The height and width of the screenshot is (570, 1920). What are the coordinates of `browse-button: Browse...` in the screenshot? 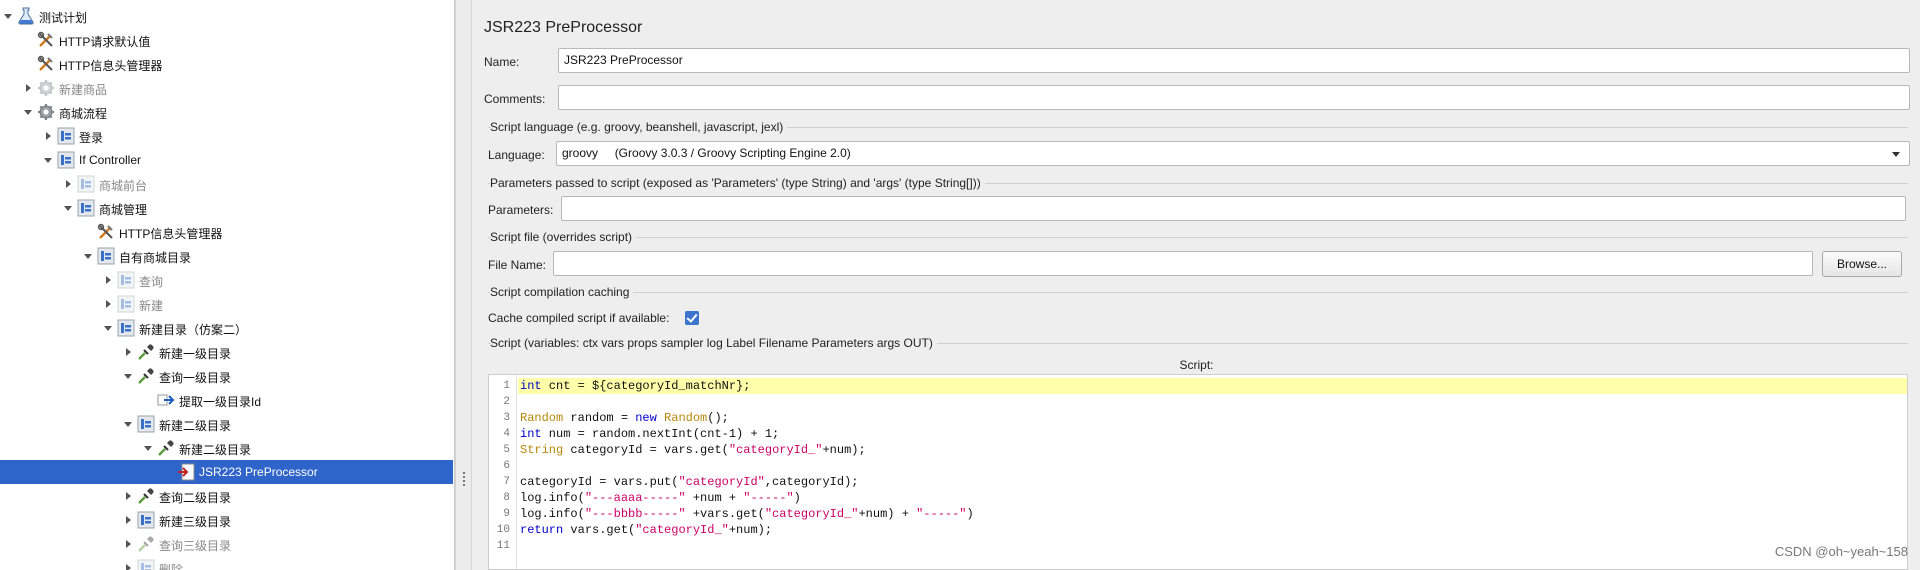 It's located at (1862, 264).